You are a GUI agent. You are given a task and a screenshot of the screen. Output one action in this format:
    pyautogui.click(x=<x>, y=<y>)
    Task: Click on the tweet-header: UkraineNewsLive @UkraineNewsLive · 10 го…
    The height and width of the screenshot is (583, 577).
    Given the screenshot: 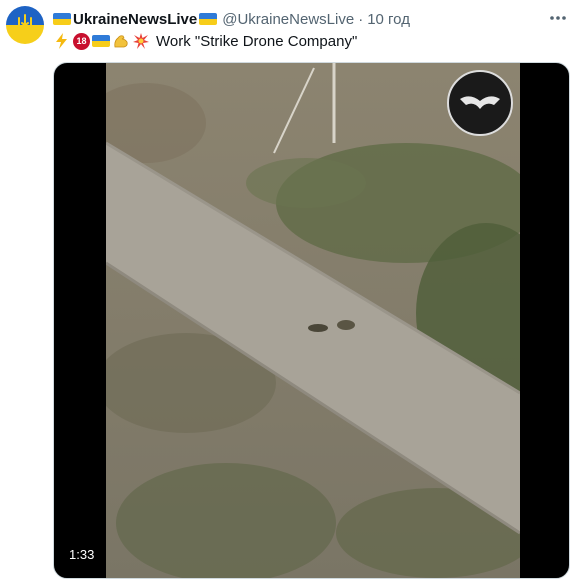 What is the action you would take?
    pyautogui.click(x=231, y=19)
    